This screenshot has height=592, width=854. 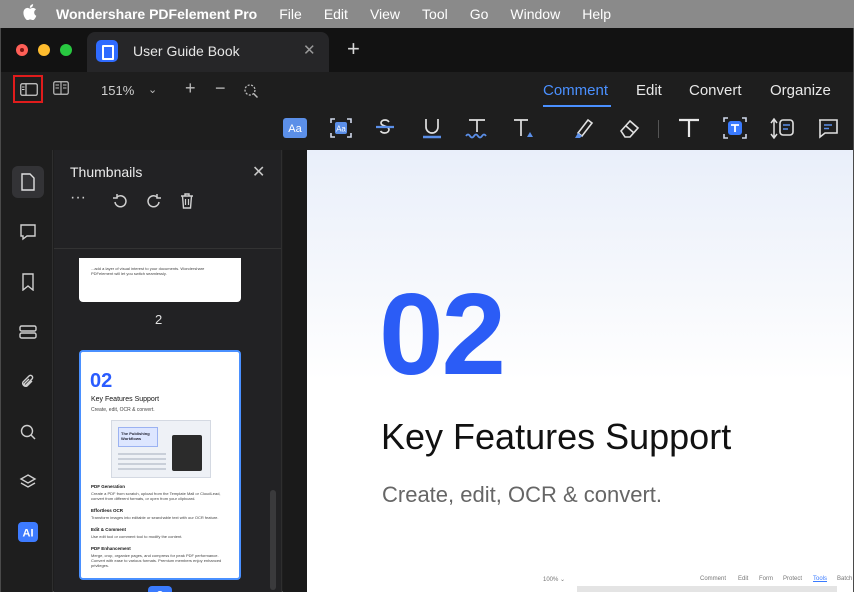 I want to click on zoom-dropdown-chevron-icon: ⌄, so click(x=152, y=89).